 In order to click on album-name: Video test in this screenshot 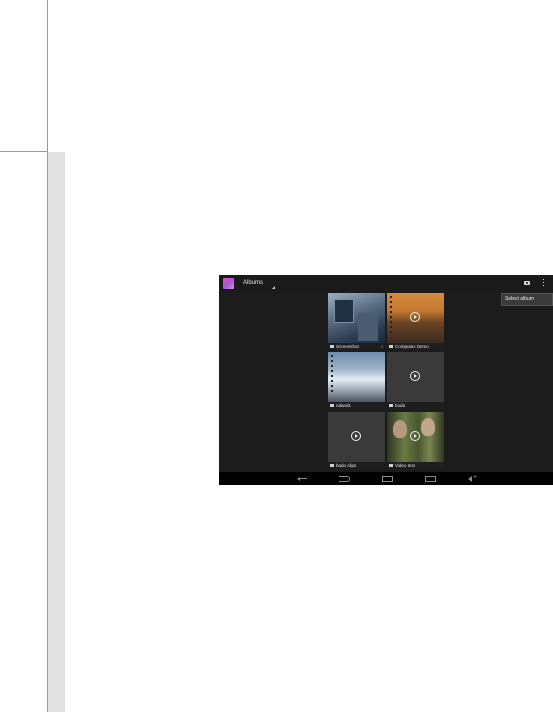, I will do `click(405, 465)`.